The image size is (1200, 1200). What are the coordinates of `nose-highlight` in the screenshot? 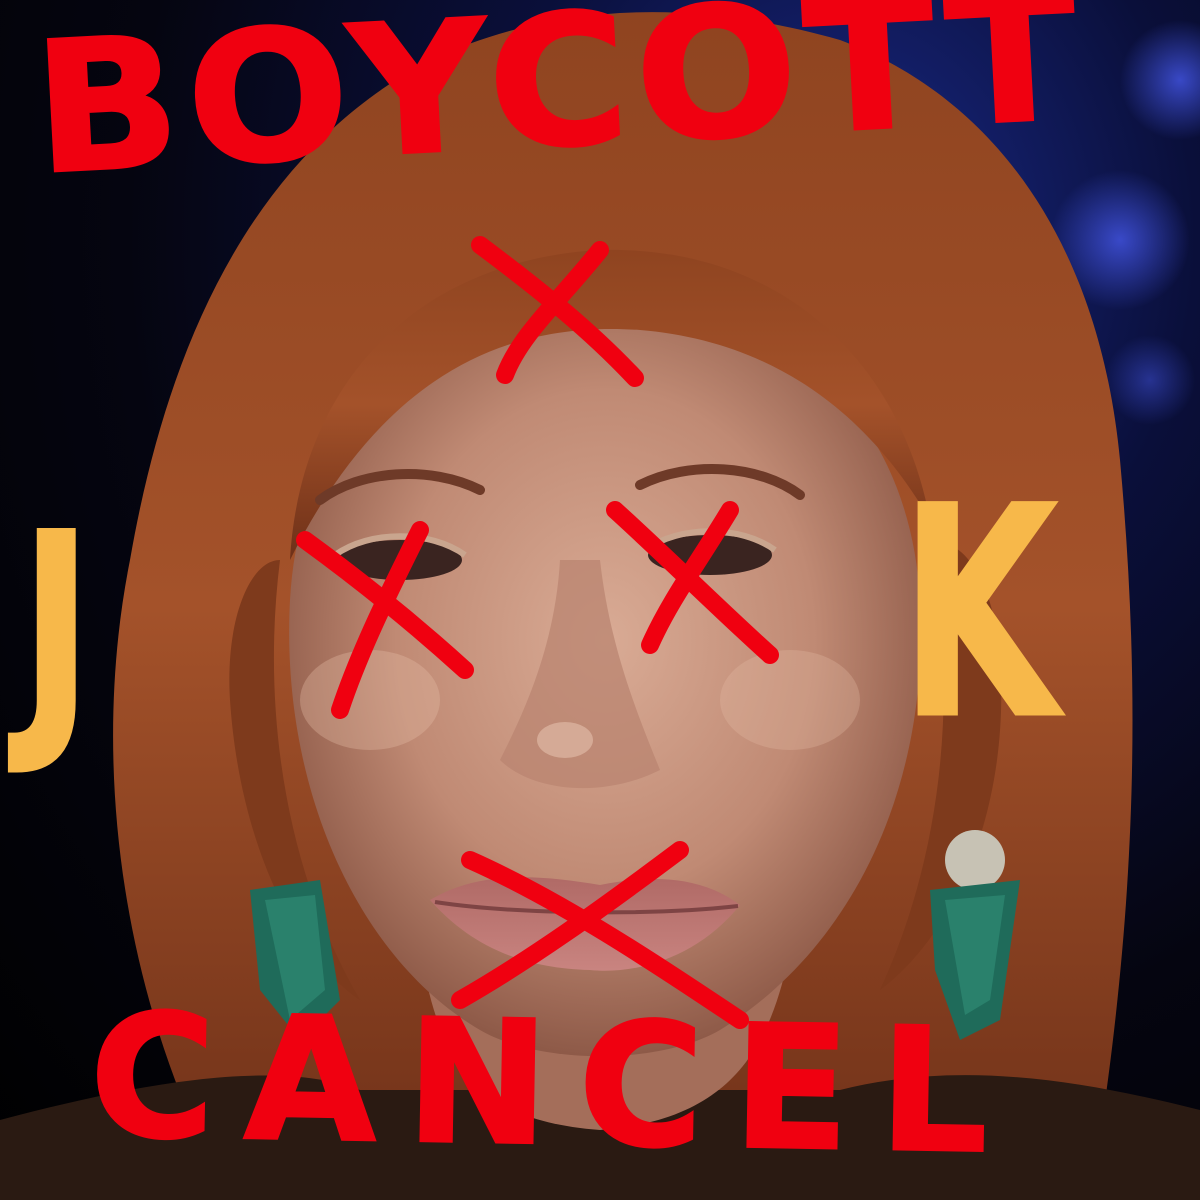 It's located at (565, 740).